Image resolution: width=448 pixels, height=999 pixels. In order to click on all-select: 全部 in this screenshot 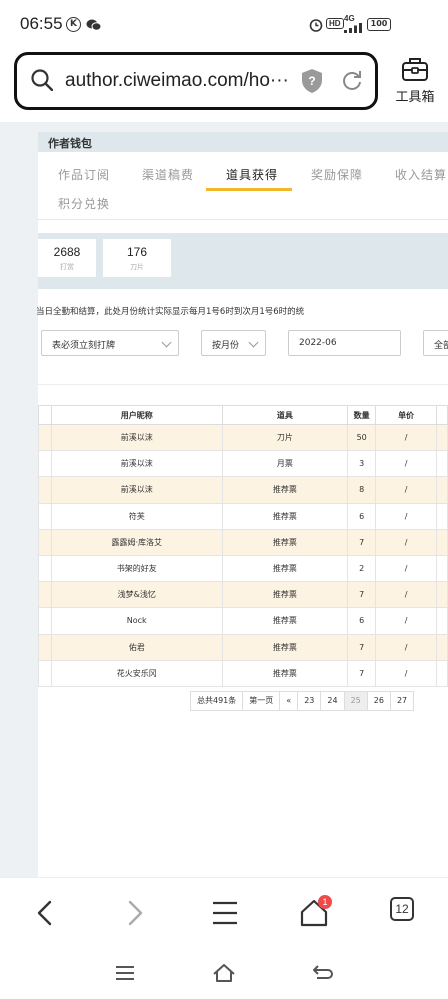, I will do `click(435, 343)`.